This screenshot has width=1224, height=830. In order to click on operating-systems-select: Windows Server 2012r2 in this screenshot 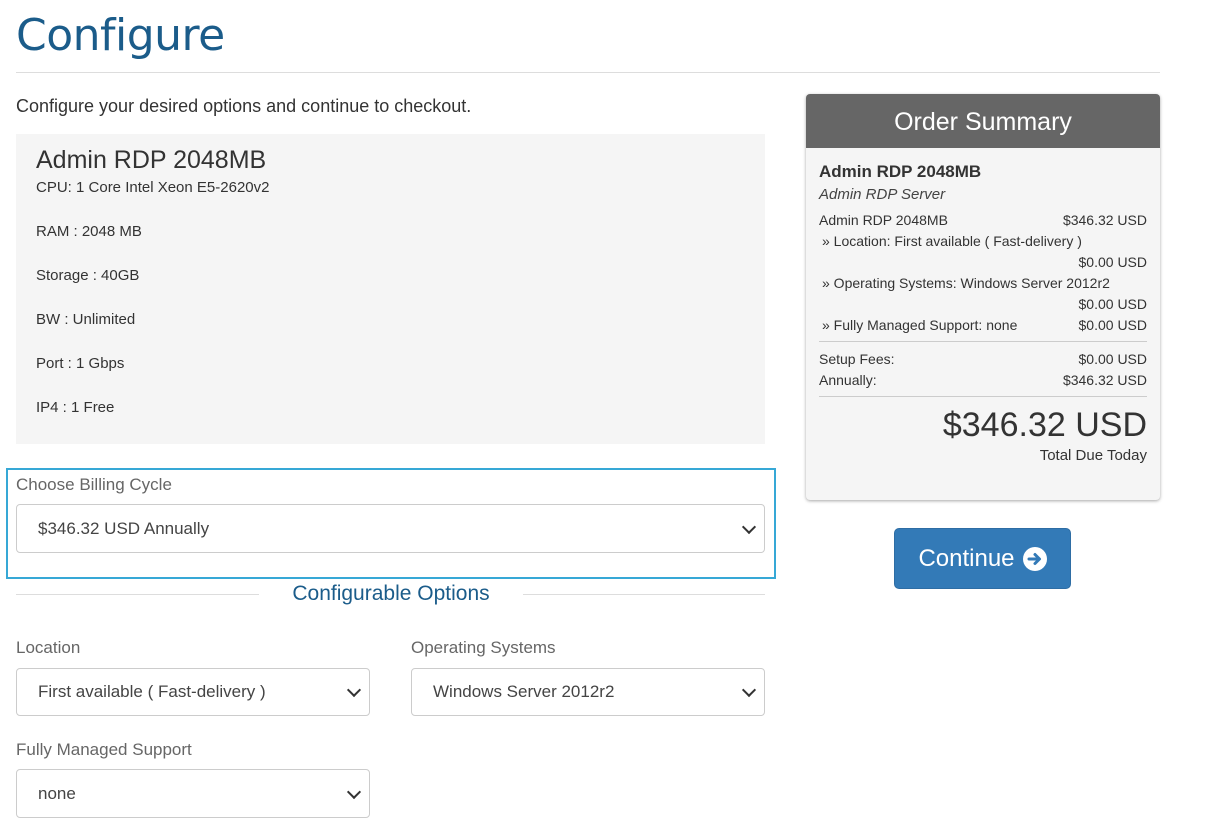, I will do `click(588, 692)`.